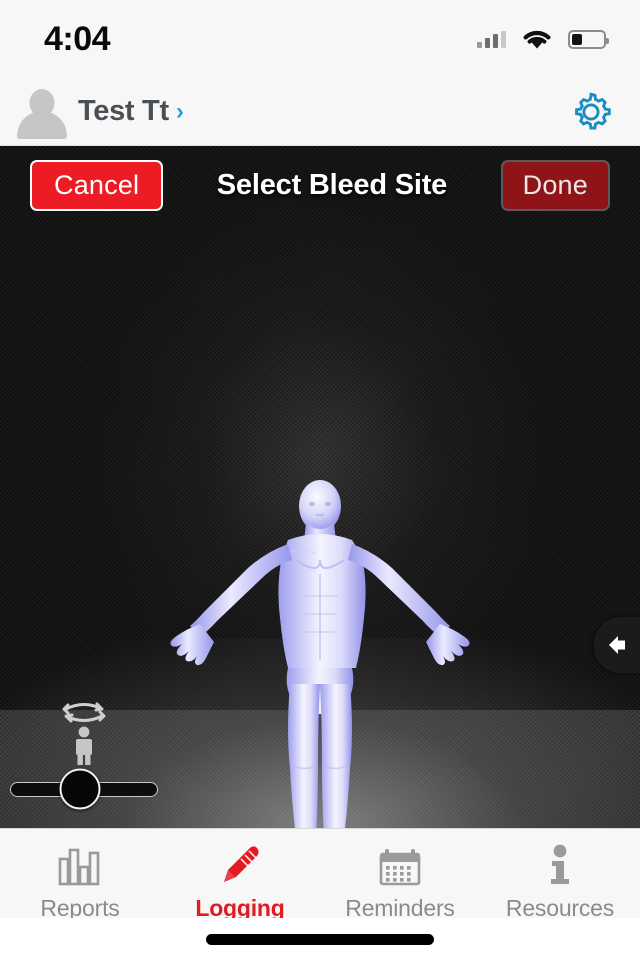 The image size is (640, 960). What do you see at coordinates (560, 866) in the screenshot?
I see `info-icon` at bounding box center [560, 866].